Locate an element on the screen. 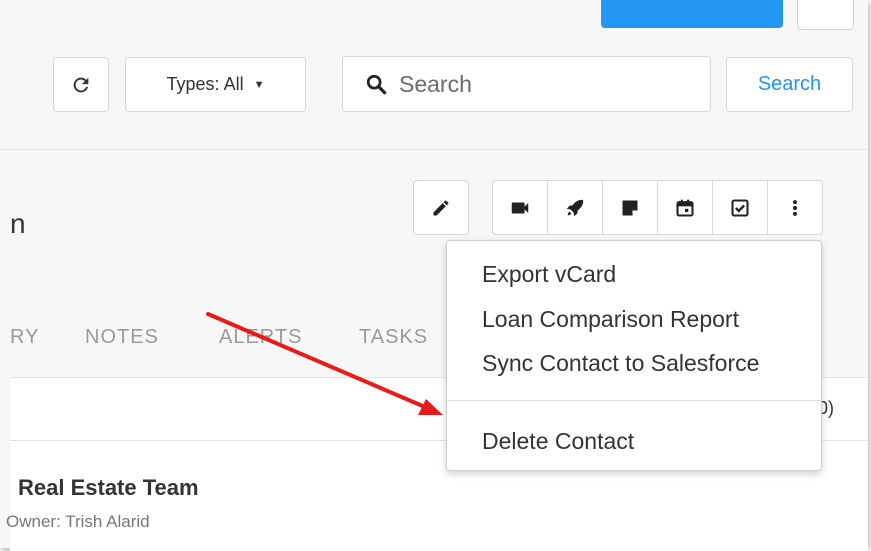 This screenshot has height=551, width=871. add-note-button is located at coordinates (630, 207).